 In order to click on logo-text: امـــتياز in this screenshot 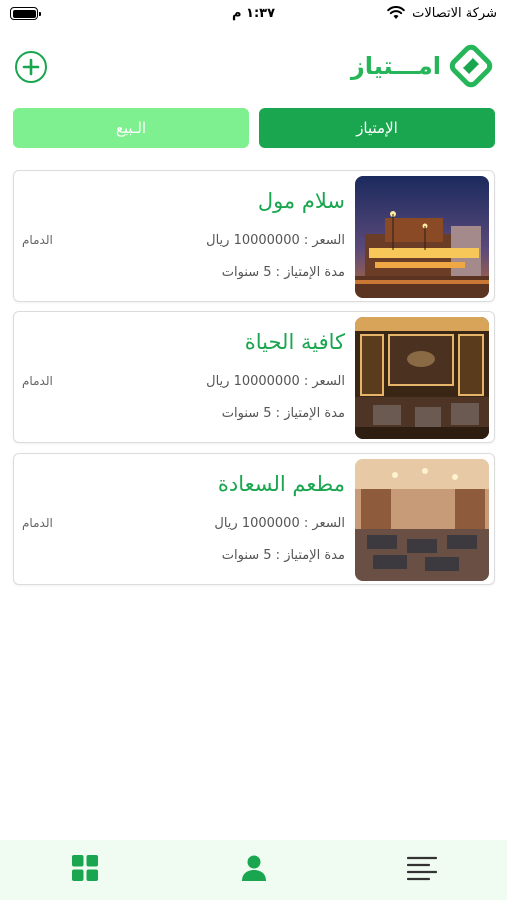, I will do `click(395, 66)`.